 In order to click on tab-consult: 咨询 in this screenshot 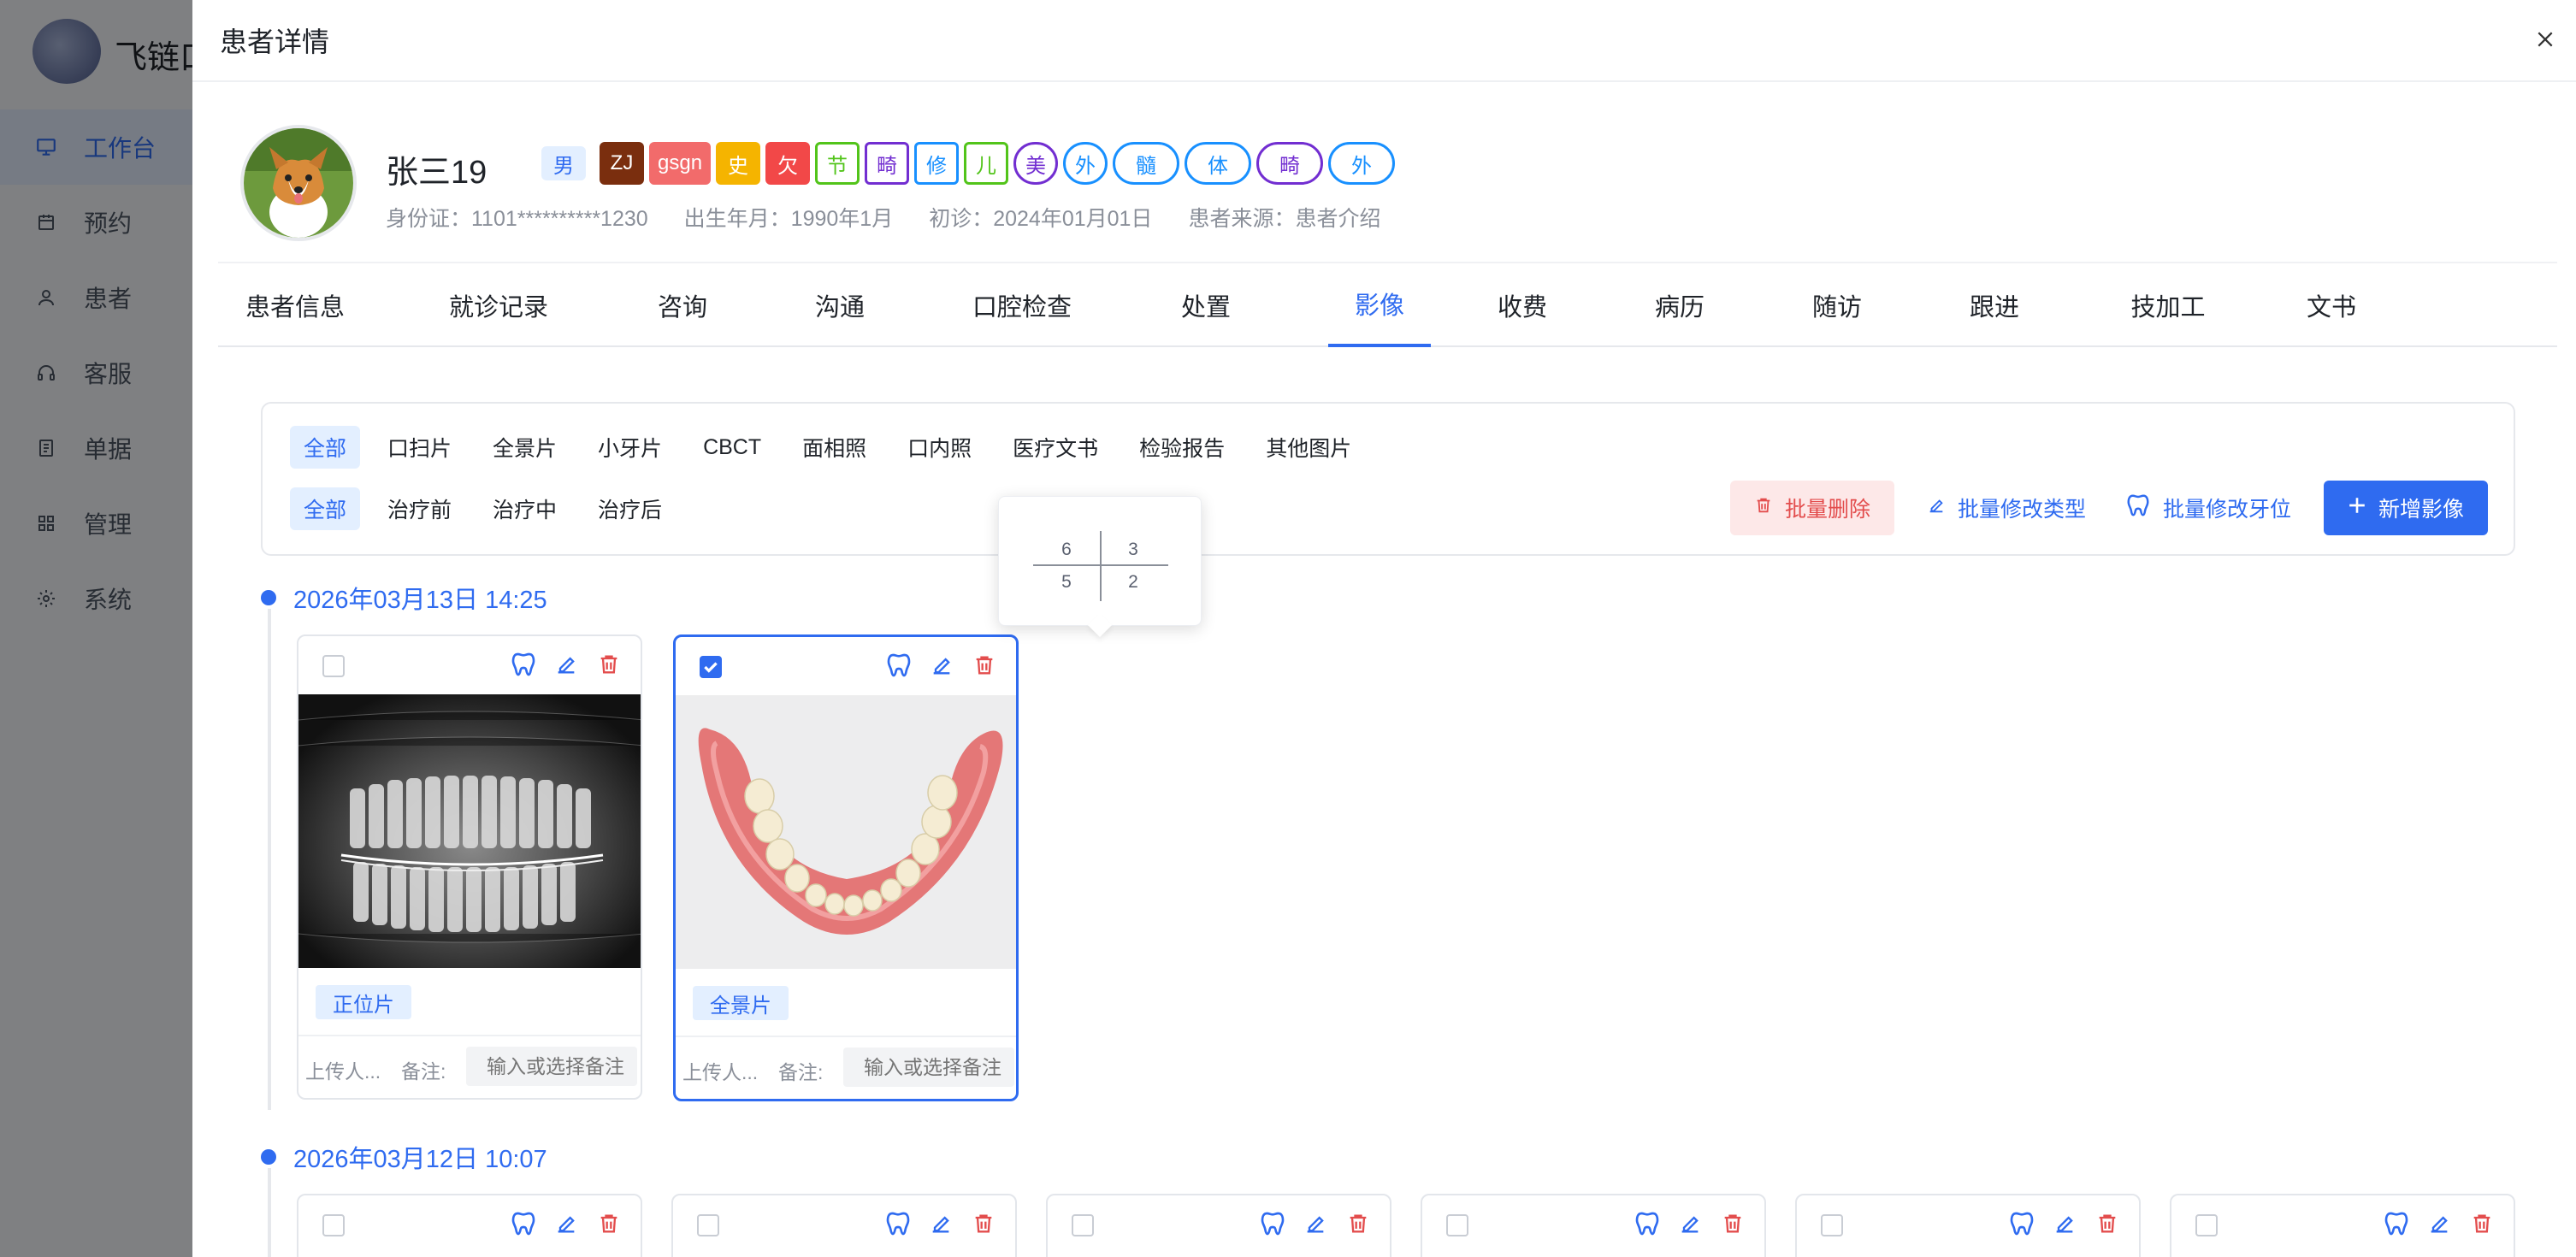, I will do `click(682, 305)`.